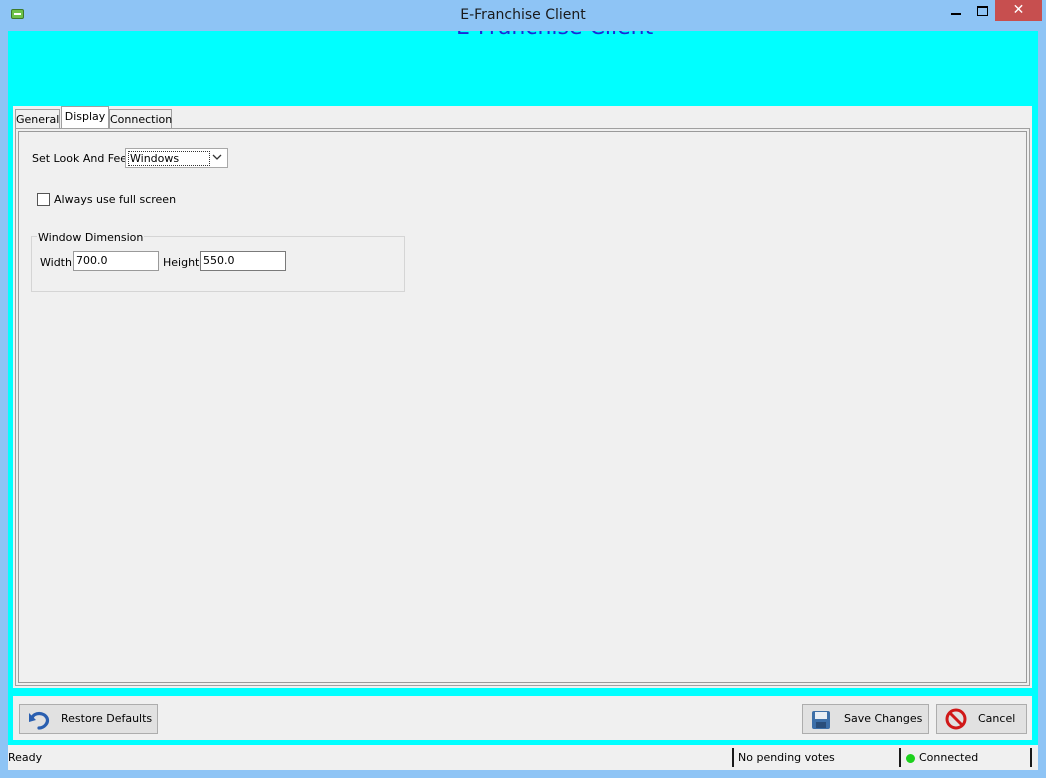 The width and height of the screenshot is (1046, 778). What do you see at coordinates (243, 261) in the screenshot?
I see `height-input: 550.0` at bounding box center [243, 261].